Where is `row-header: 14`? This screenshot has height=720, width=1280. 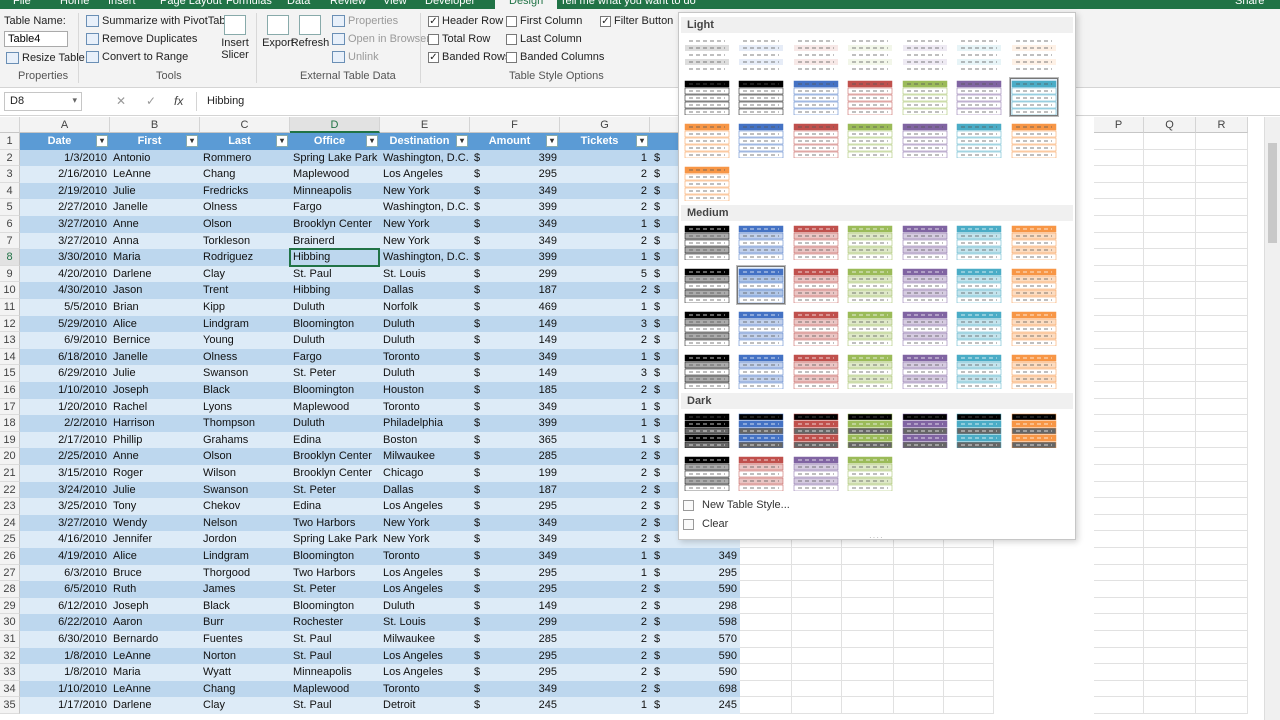 row-header: 14 is located at coordinates (10, 357).